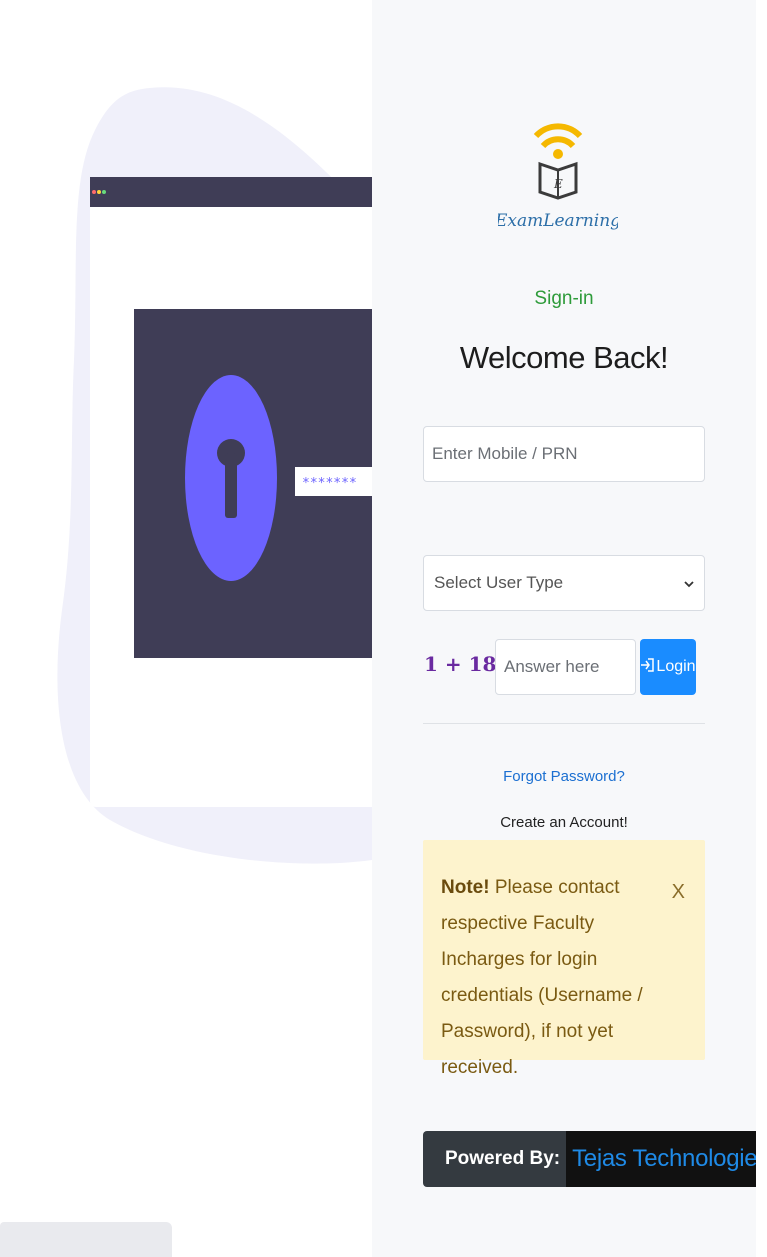  What do you see at coordinates (689, 583) in the screenshot?
I see `chevron-down-icon` at bounding box center [689, 583].